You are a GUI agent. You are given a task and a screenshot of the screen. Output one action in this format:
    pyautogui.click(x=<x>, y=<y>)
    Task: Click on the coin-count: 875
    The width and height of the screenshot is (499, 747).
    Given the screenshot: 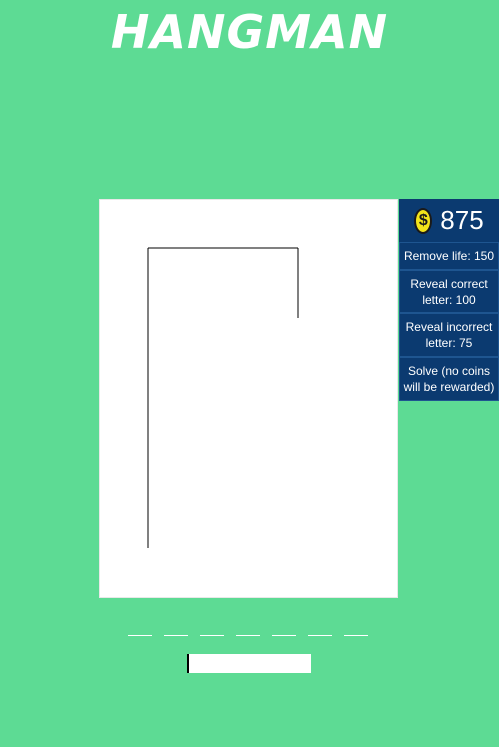 What is the action you would take?
    pyautogui.click(x=462, y=220)
    